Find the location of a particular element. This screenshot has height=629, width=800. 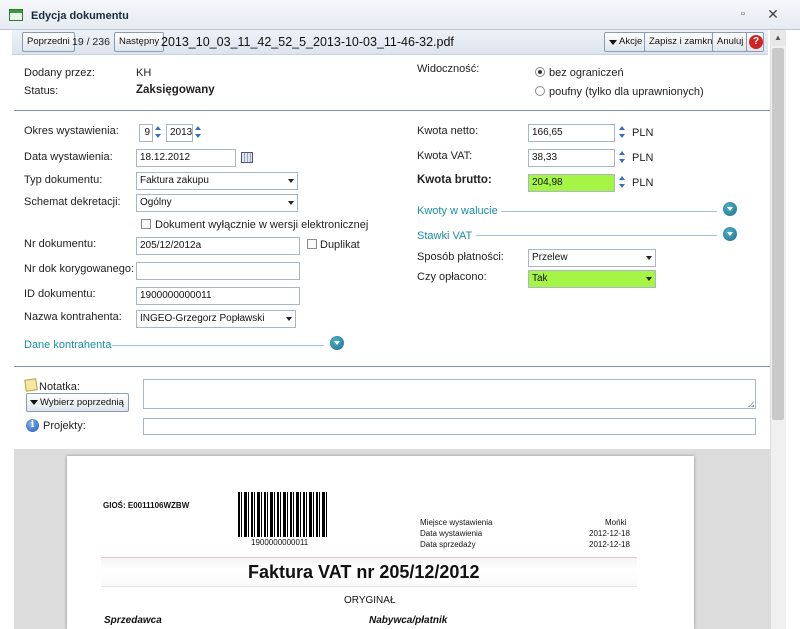

scroll-up-icon: ▲ is located at coordinates (778, 38).